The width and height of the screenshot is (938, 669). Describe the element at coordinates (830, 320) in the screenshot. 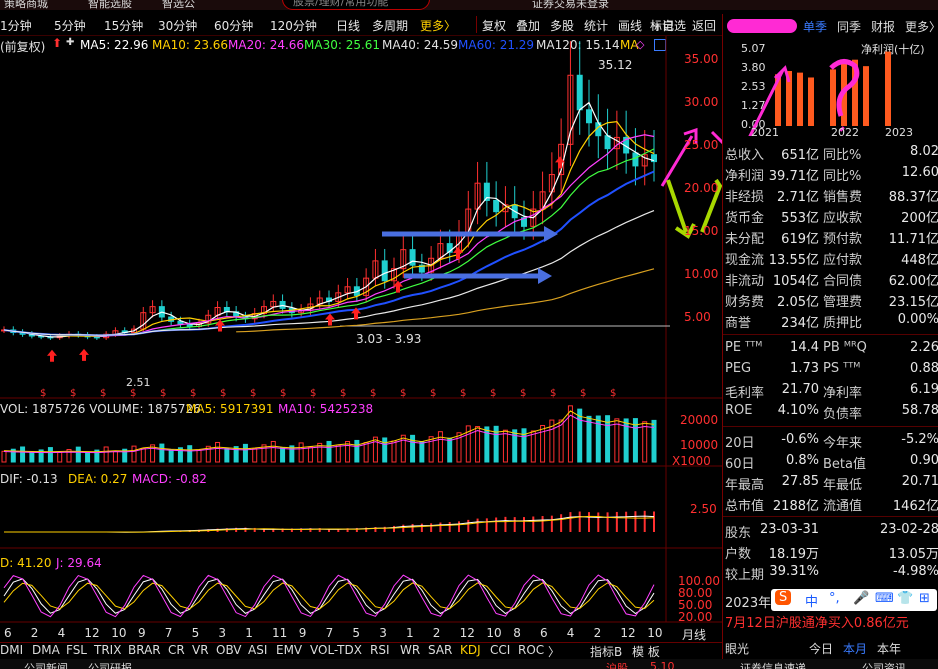

I see `finance-row: 商誉 234亿 质押比 0.00%` at that location.